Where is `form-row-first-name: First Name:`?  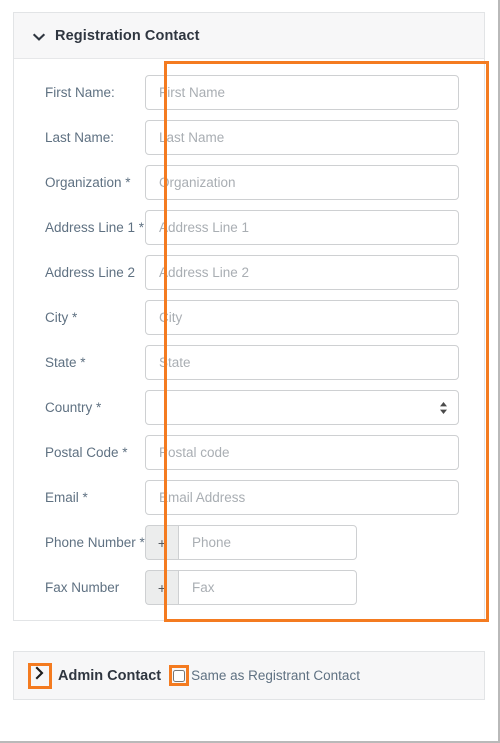 form-row-first-name: First Name: is located at coordinates (249, 92).